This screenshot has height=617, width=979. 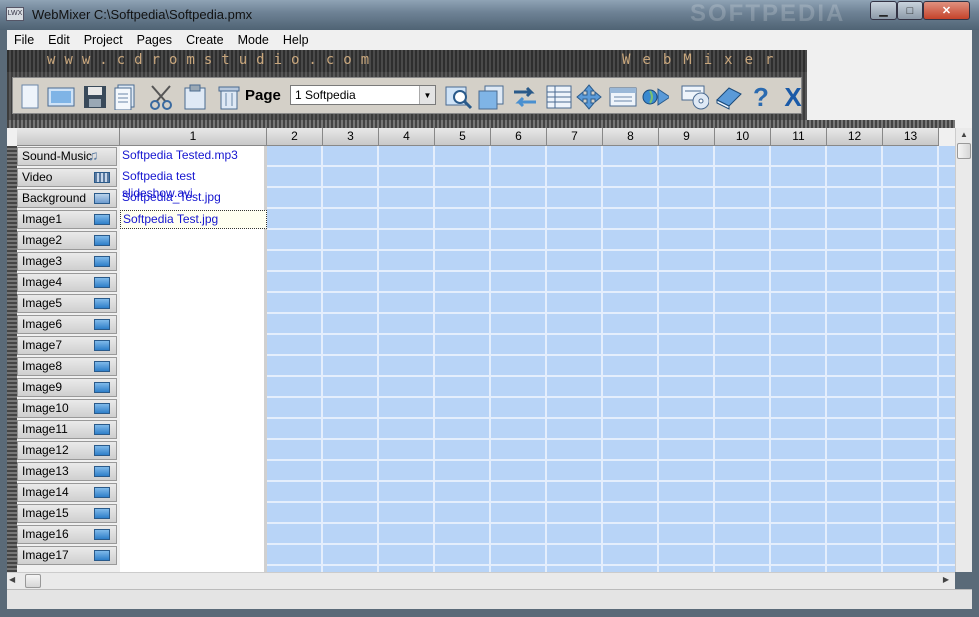 I want to click on row-header: Image14, so click(x=67, y=492).